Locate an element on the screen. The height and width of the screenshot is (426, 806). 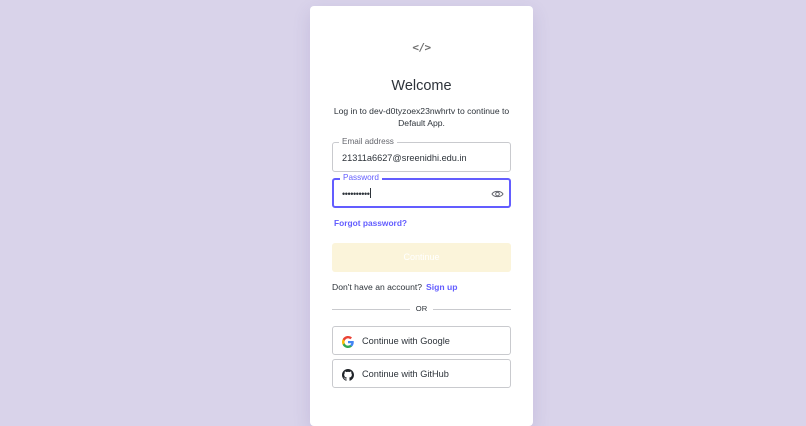
continue-with-github-button: Continue with GitHub is located at coordinates (421, 373).